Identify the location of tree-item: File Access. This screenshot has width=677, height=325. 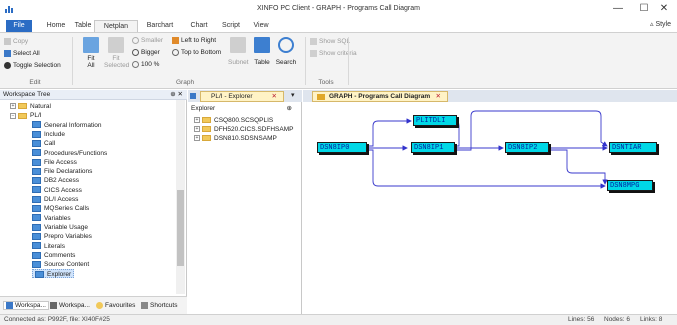
(54, 162).